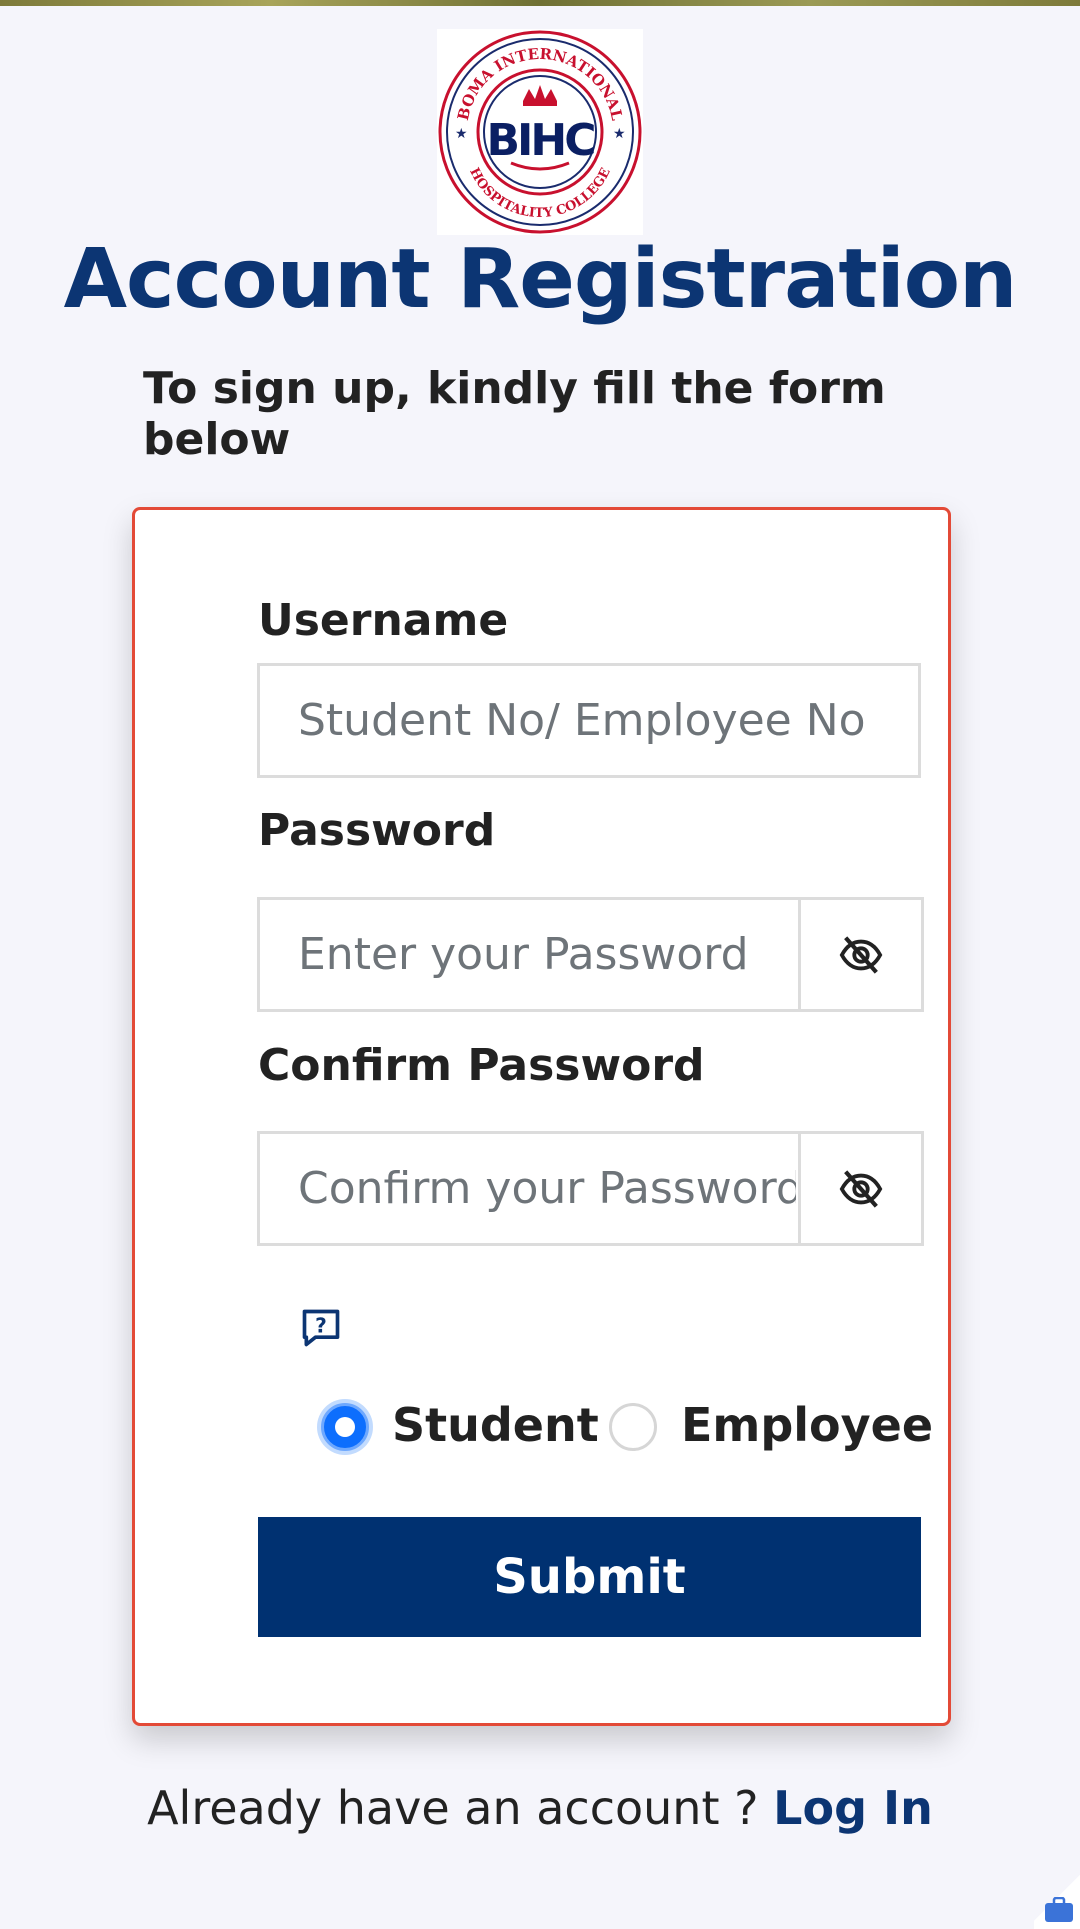  Describe the element at coordinates (481, 1065) in the screenshot. I see `confirm-password-label: Confirm Password` at that location.